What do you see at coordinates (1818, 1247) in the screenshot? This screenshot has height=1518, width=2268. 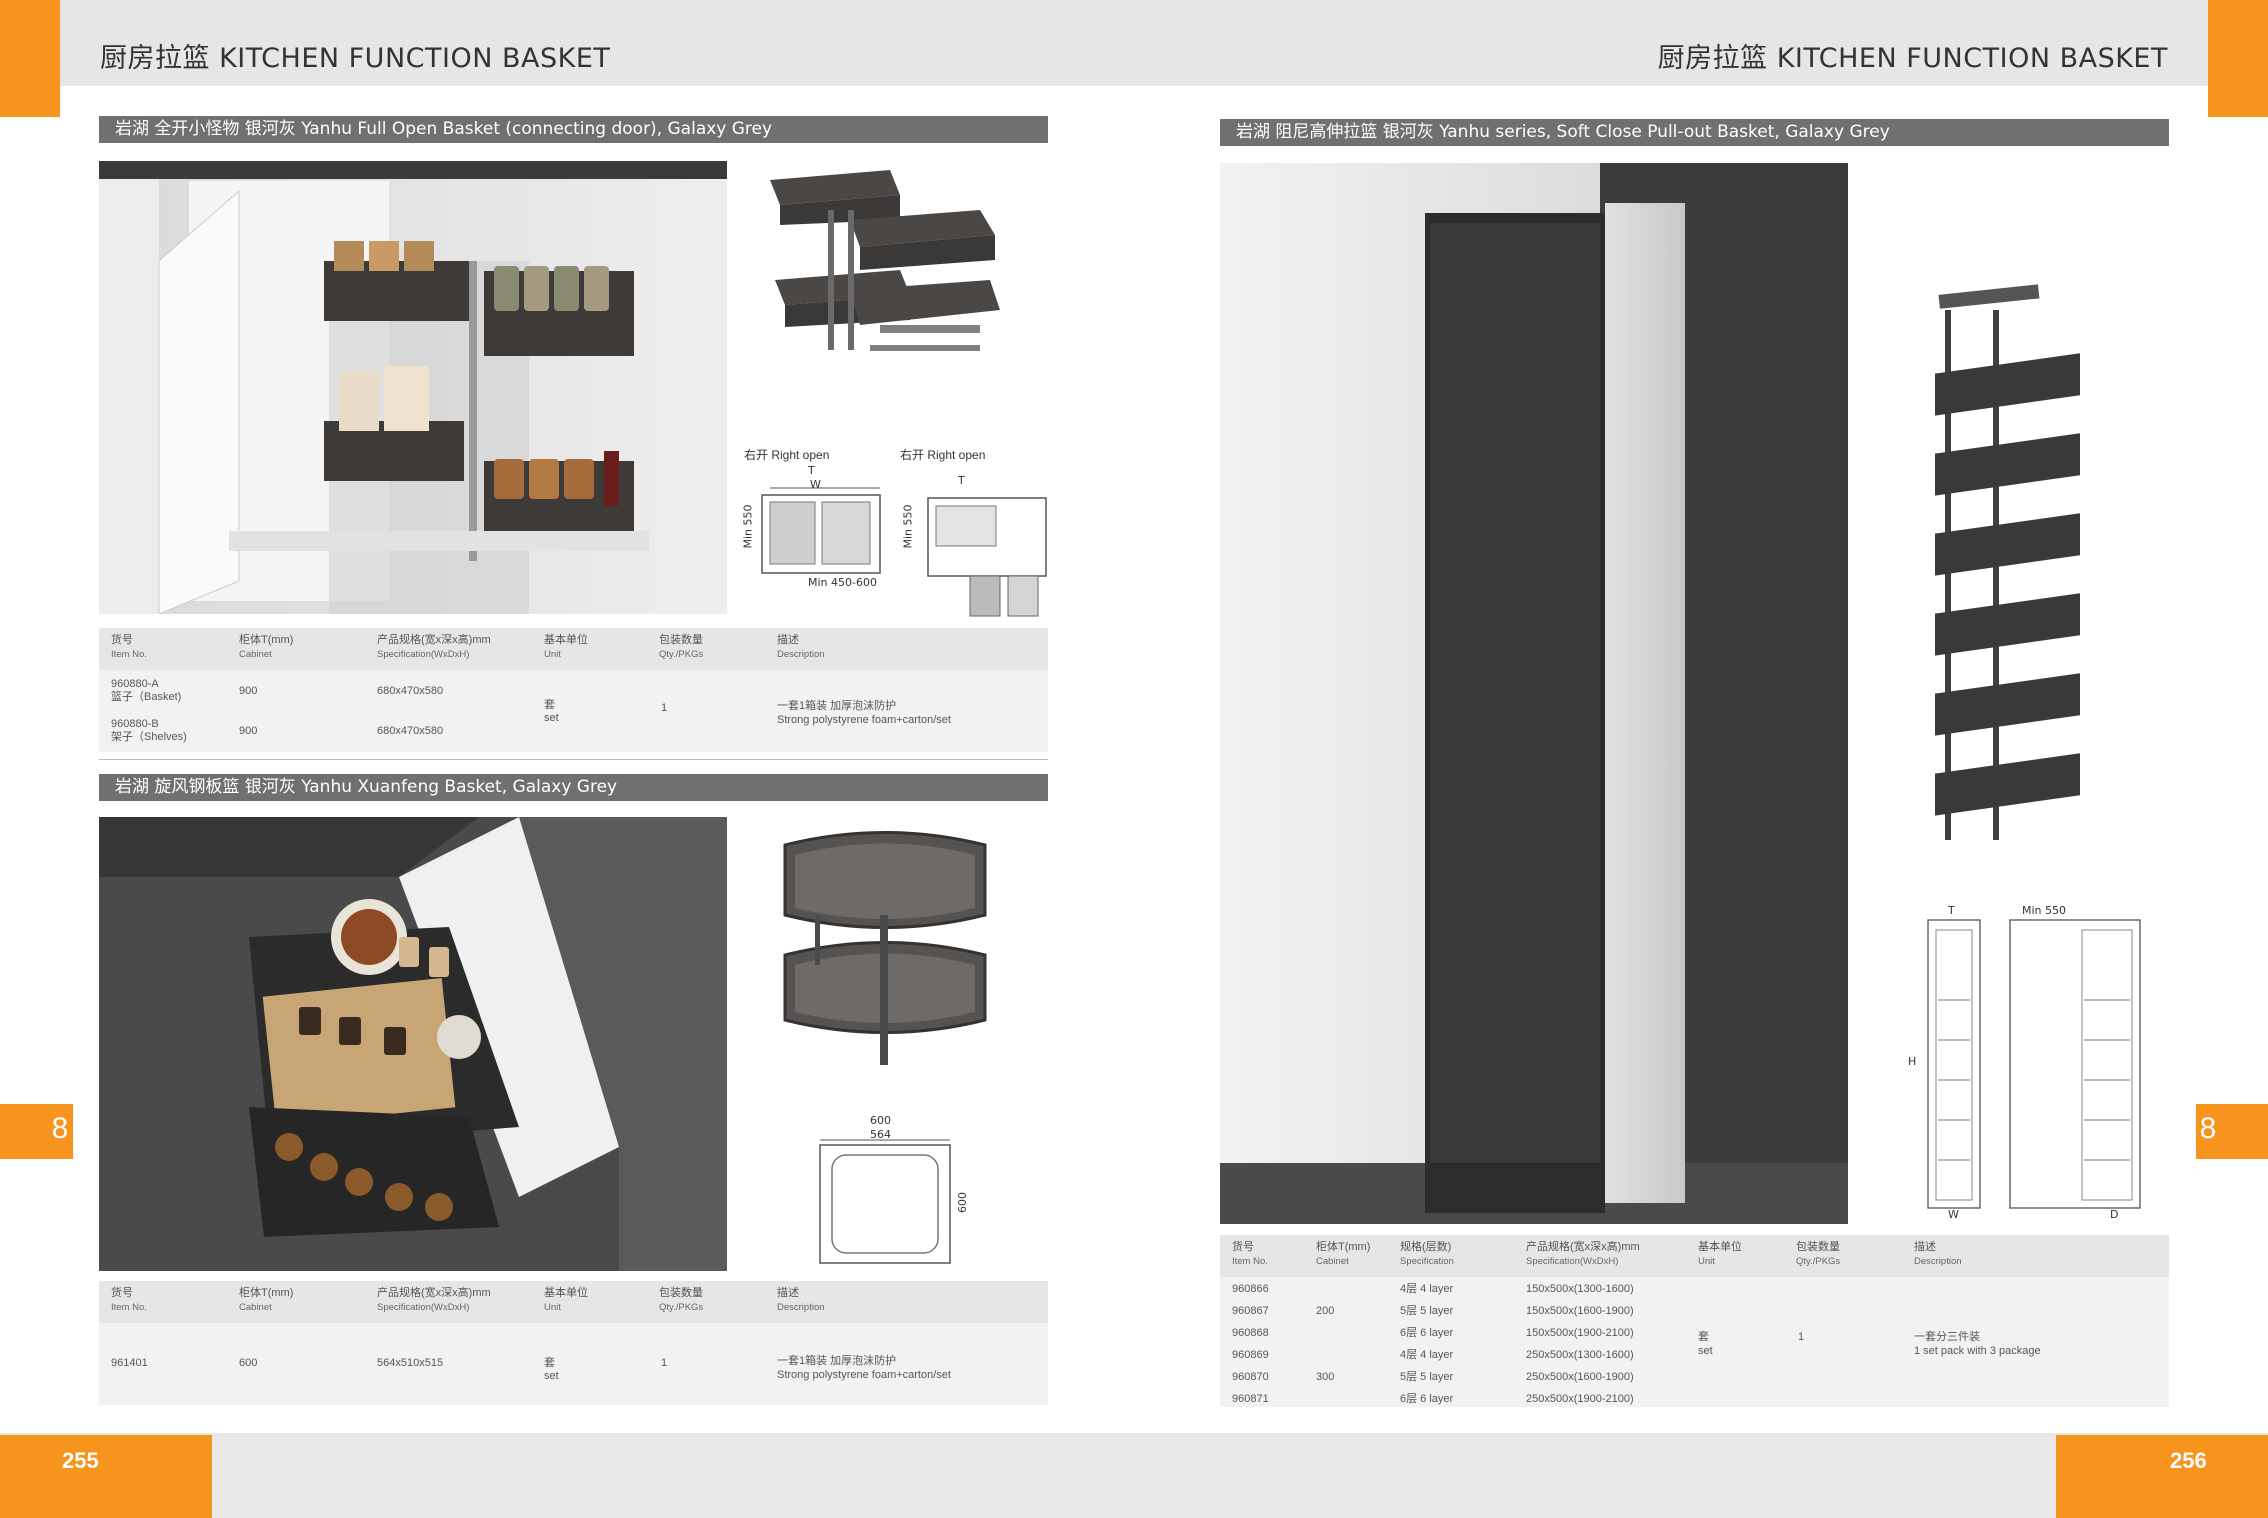 I see `s3-h6-zh: 包装数量` at bounding box center [1818, 1247].